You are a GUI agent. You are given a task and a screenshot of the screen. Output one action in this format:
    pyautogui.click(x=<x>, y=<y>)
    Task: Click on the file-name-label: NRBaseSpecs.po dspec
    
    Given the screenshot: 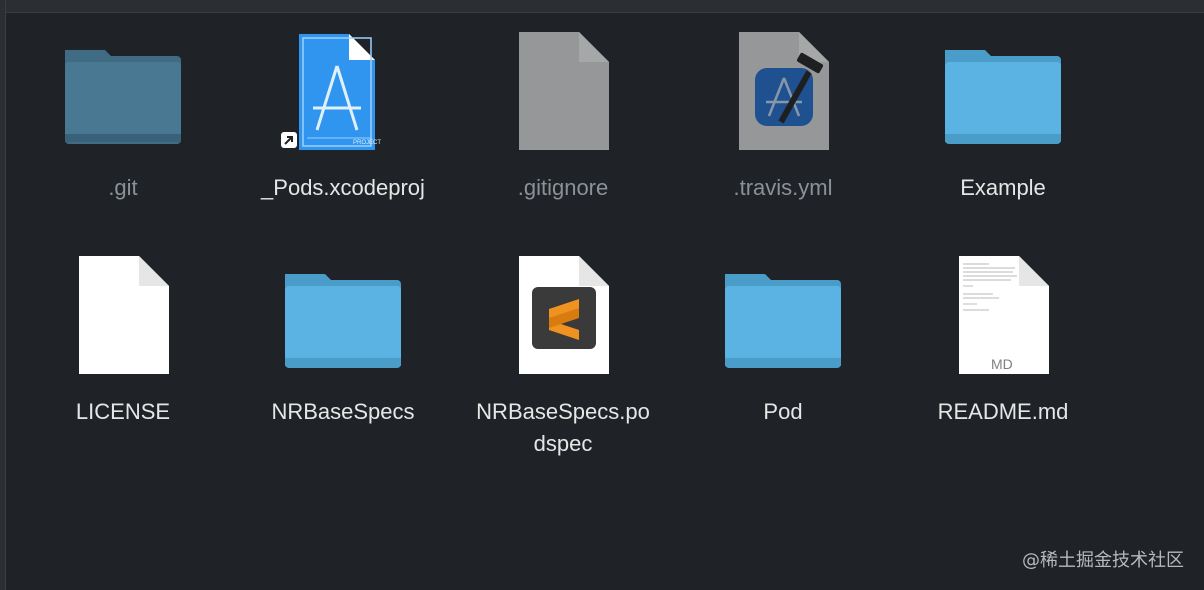 What is the action you would take?
    pyautogui.click(x=563, y=428)
    